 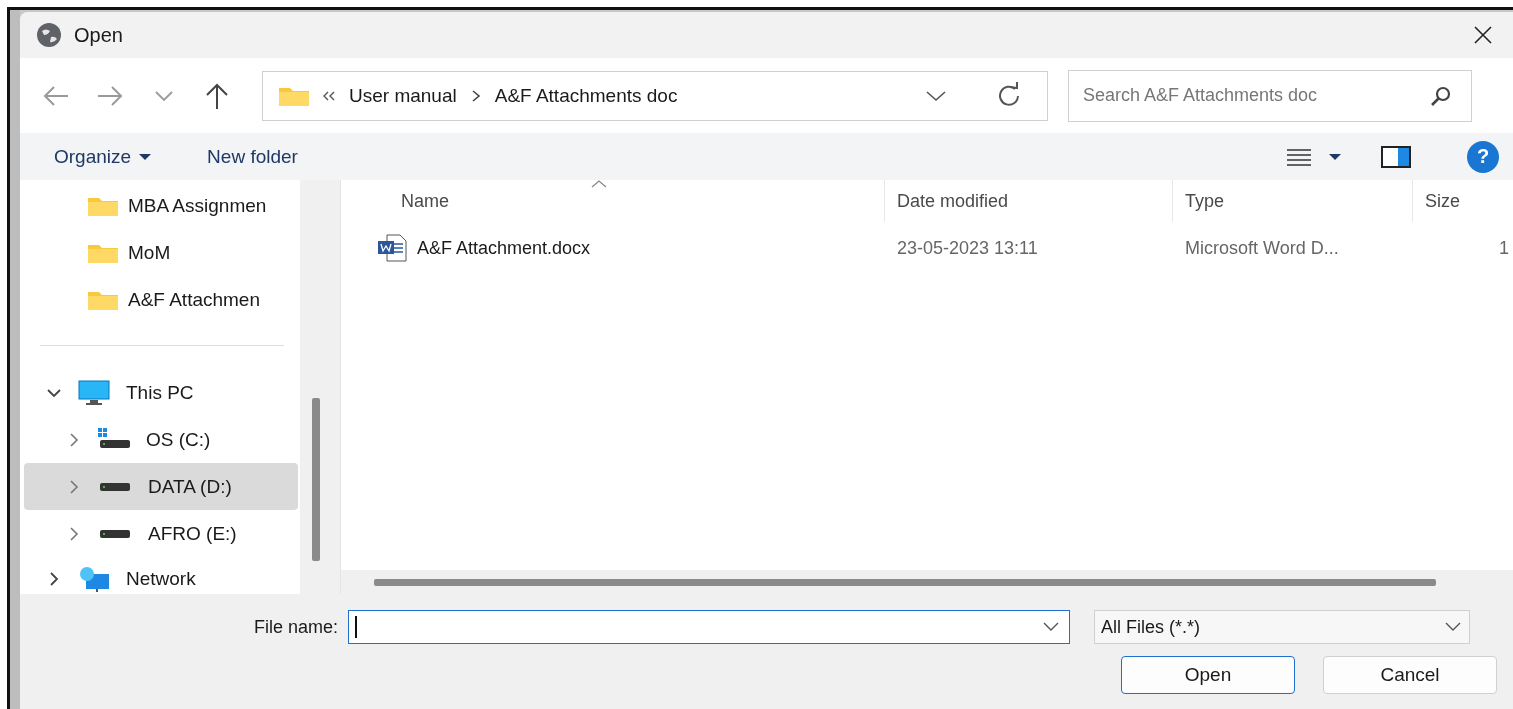 What do you see at coordinates (217, 95) in the screenshot?
I see `up-arrow-icon` at bounding box center [217, 95].